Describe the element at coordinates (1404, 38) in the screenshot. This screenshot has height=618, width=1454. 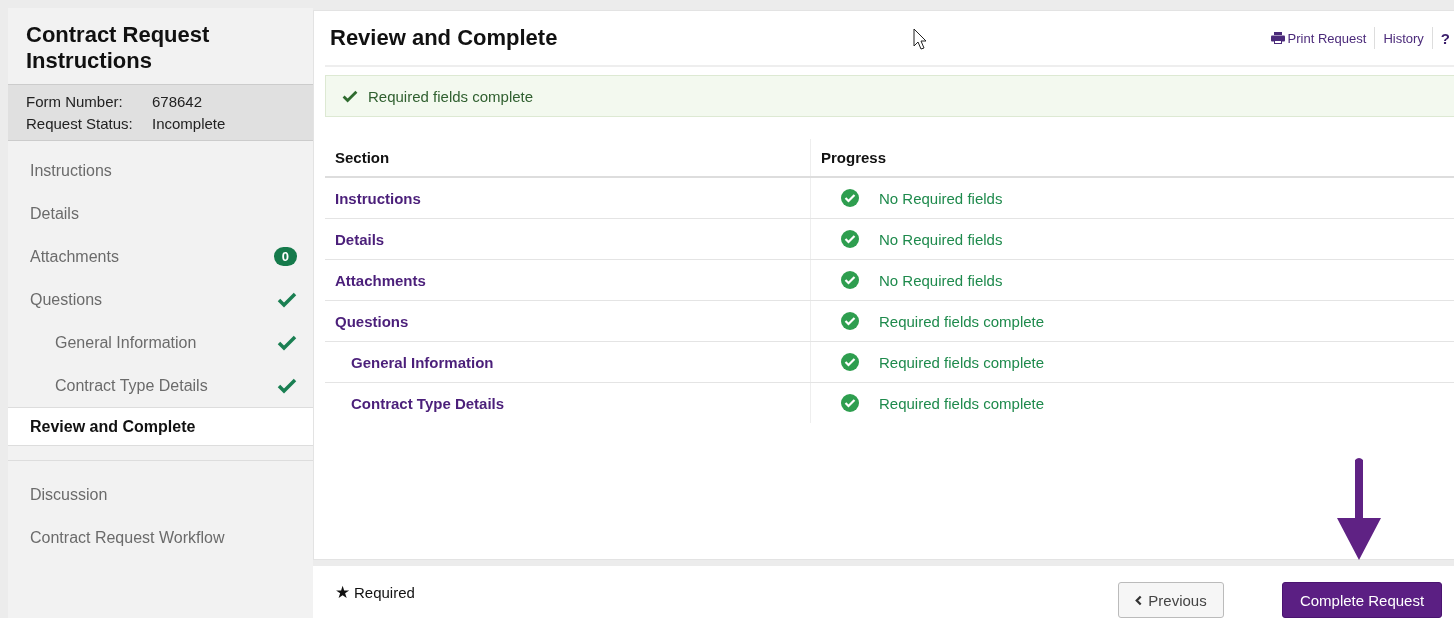
I see `history-link: History` at that location.